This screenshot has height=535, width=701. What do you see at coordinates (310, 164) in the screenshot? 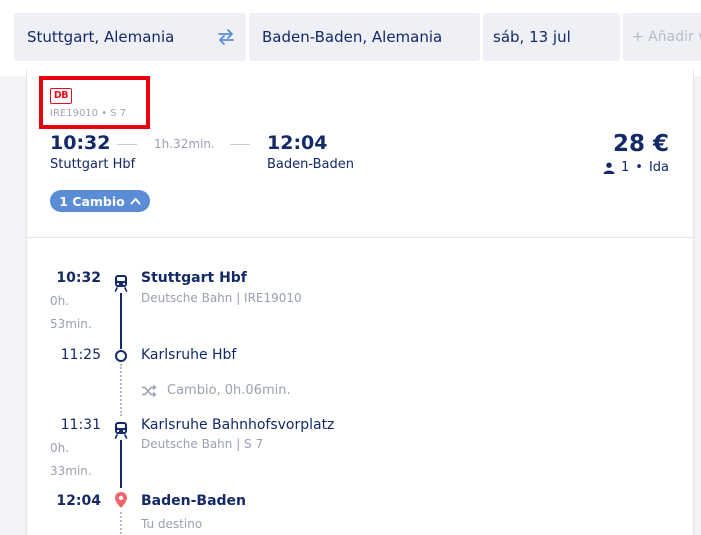
I see `arrival-station: Baden-Baden` at bounding box center [310, 164].